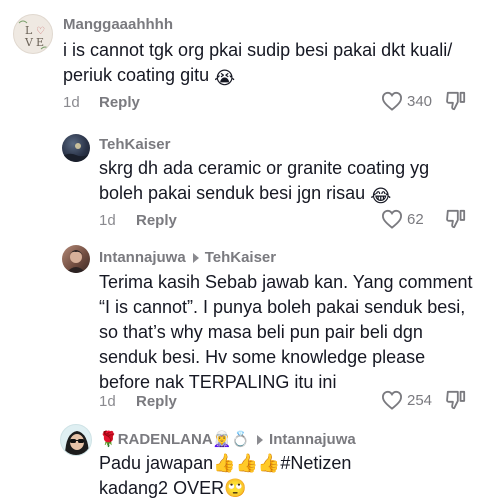  Describe the element at coordinates (406, 400) in the screenshot. I see `like-button: 254` at that location.